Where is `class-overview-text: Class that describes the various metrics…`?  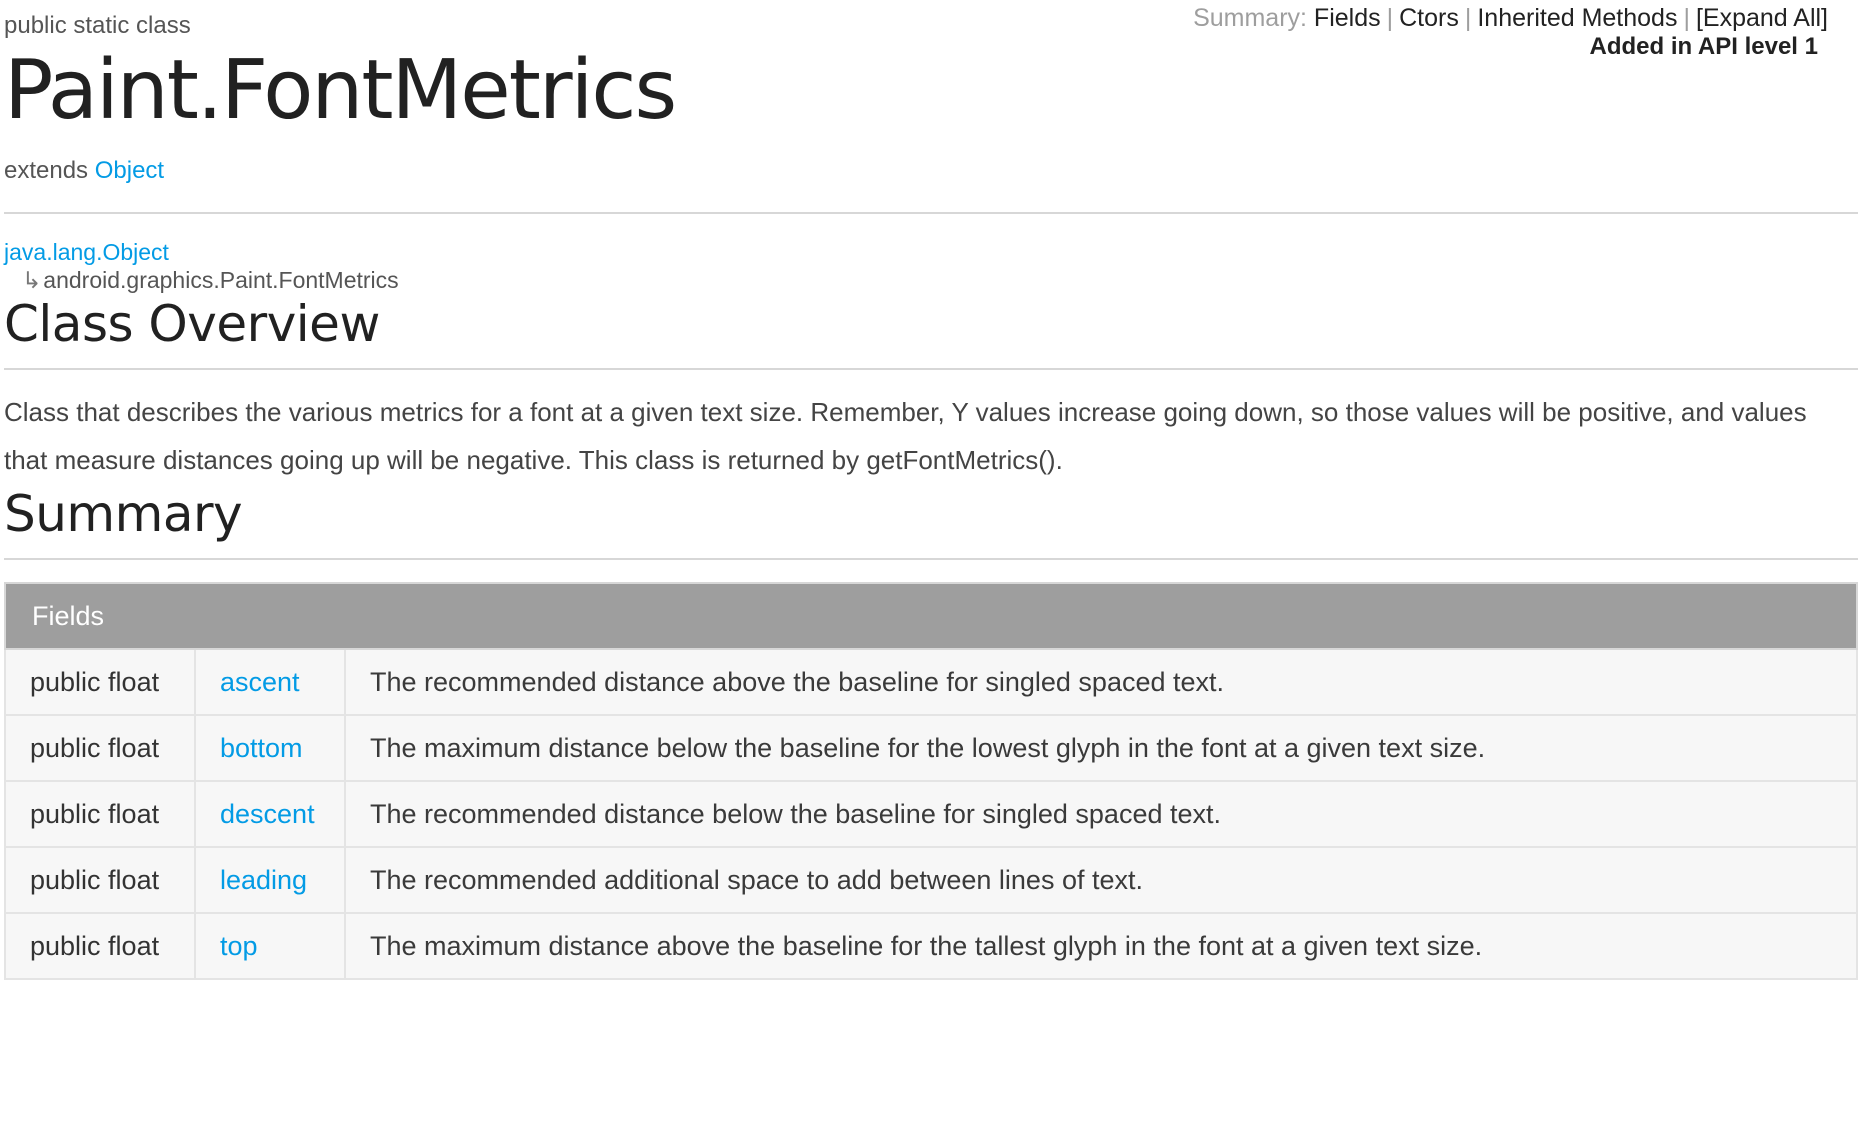 class-overview-text: Class that describes the various metrics… is located at coordinates (905, 436).